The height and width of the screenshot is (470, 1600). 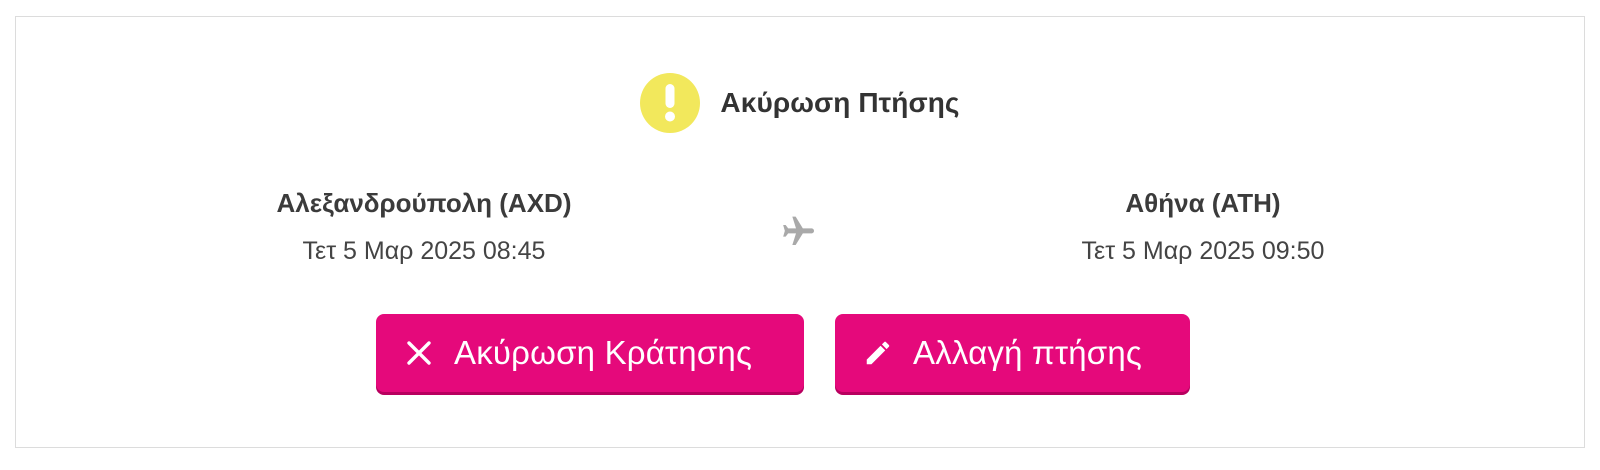 I want to click on change-flight-button: Αλλαγή πτήσης, so click(x=1012, y=353).